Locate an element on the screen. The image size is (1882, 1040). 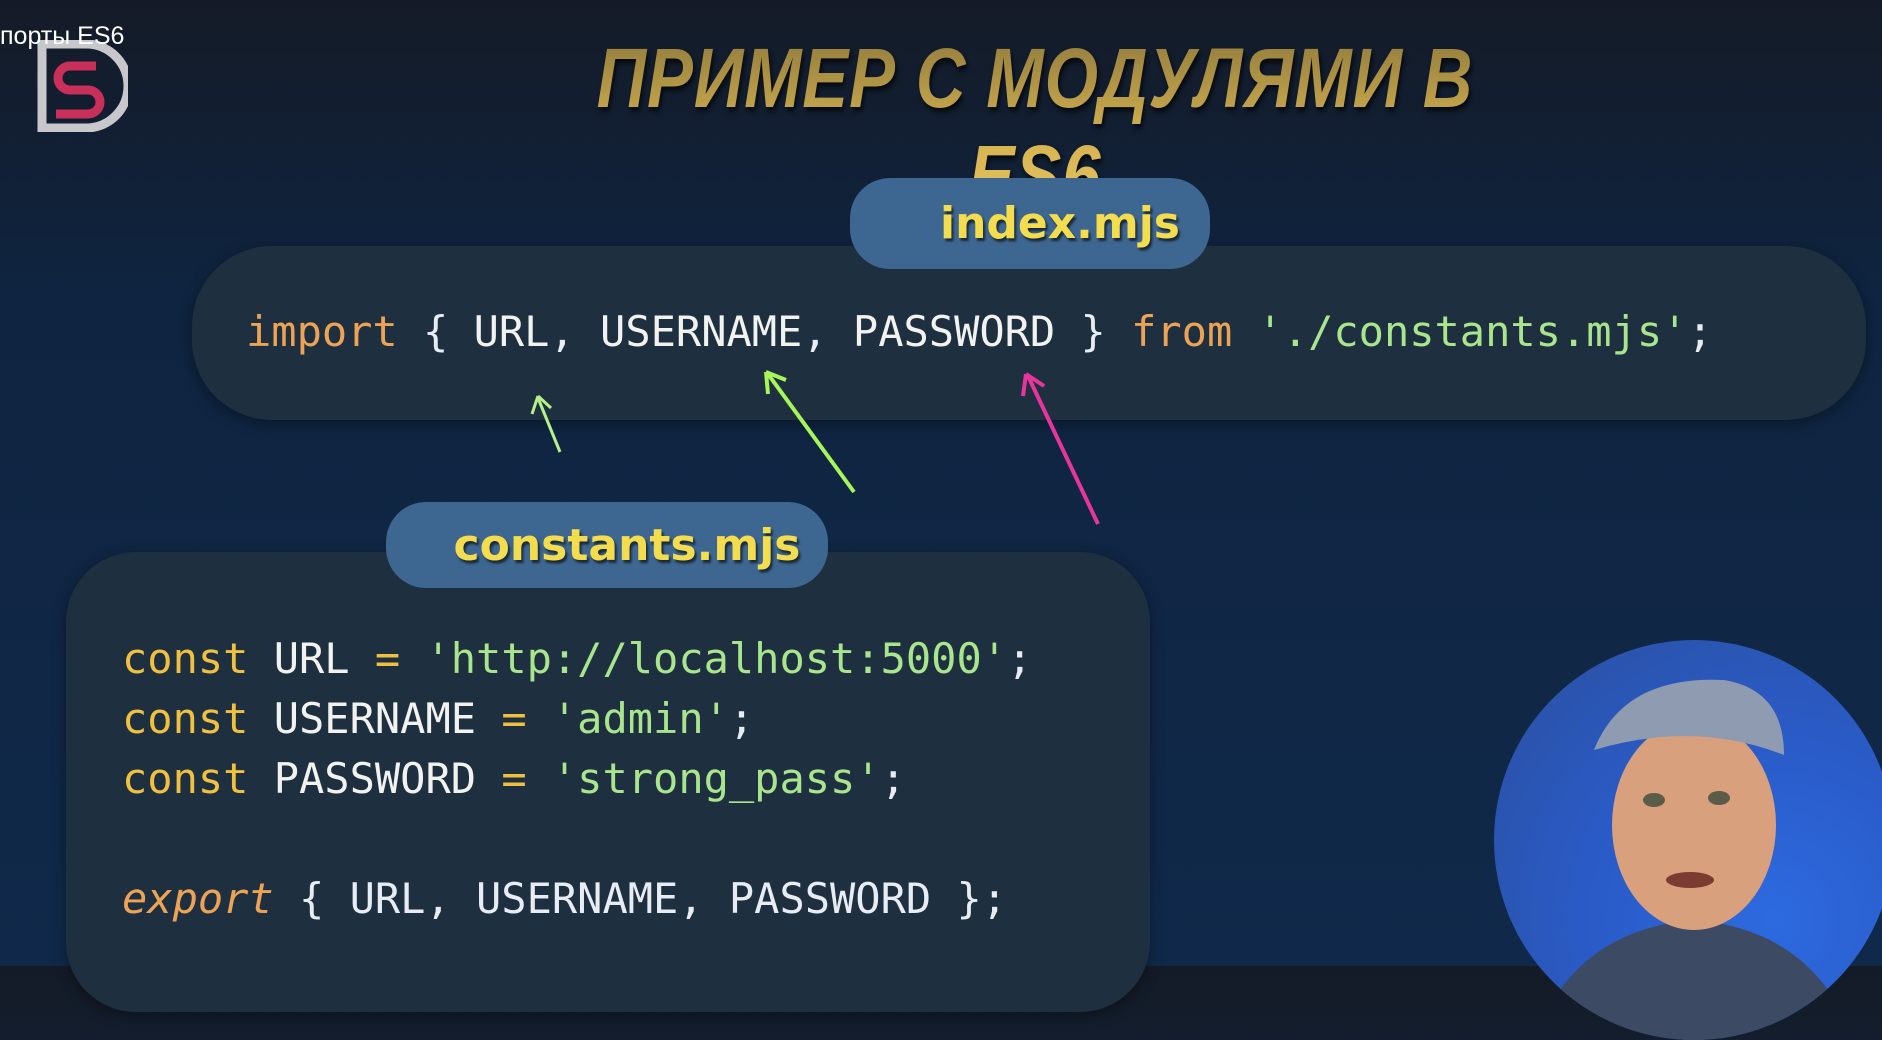
video-caption: порты ES6 is located at coordinates (62, 36).